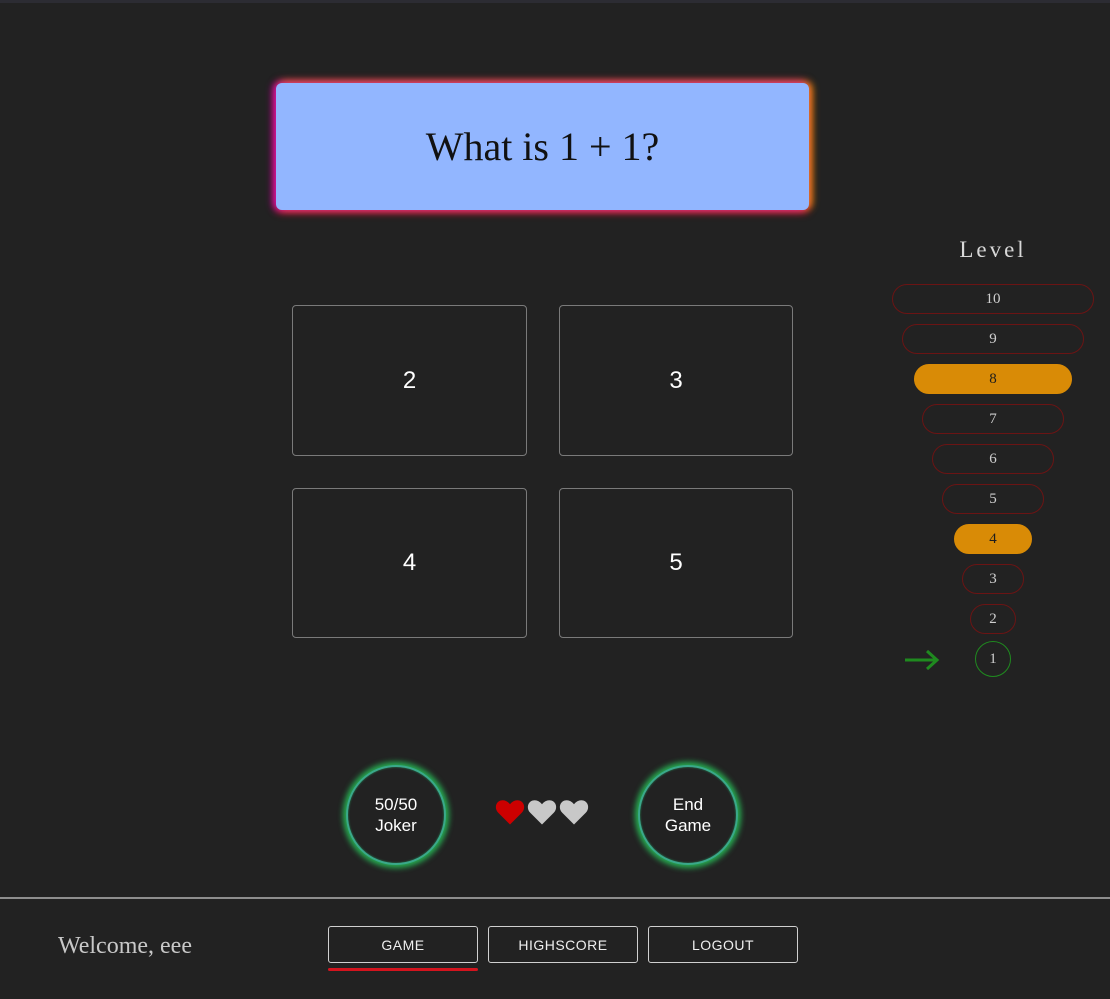 Image resolution: width=1110 pixels, height=999 pixels. I want to click on level-step-8: 8, so click(993, 379).